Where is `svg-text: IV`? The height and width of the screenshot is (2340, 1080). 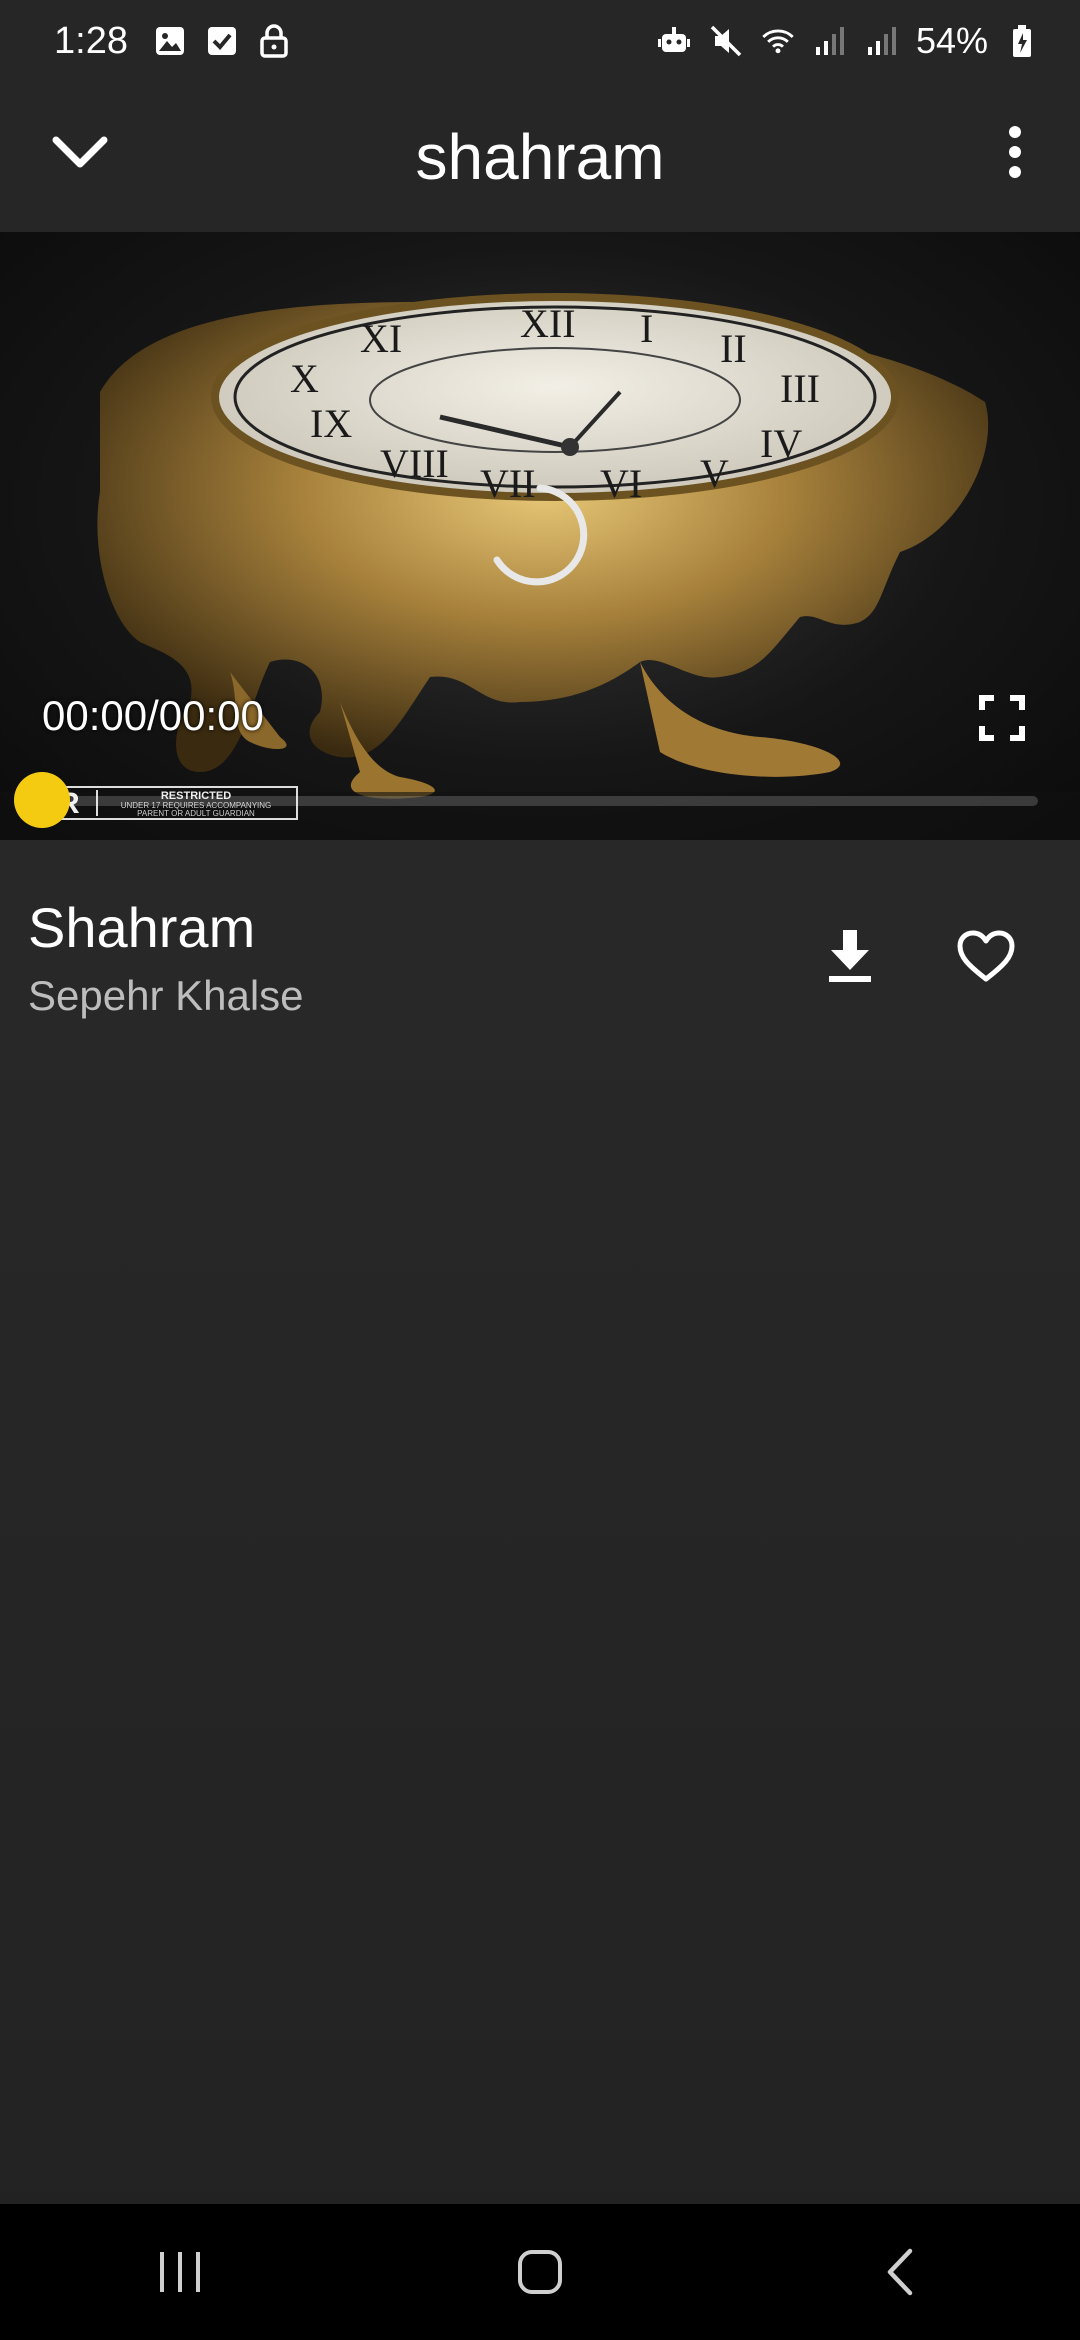
svg-text: IV is located at coordinates (781, 443).